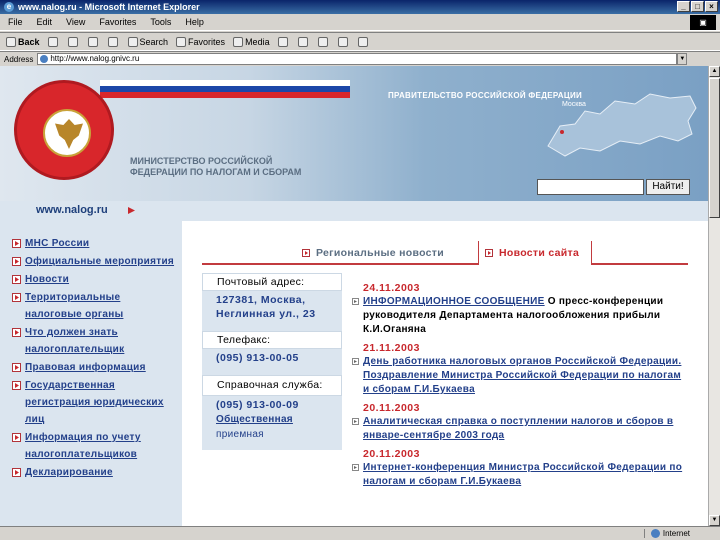 The image size is (720, 540). What do you see at coordinates (714, 520) in the screenshot?
I see `scroll-down-icon: ▼` at bounding box center [714, 520].